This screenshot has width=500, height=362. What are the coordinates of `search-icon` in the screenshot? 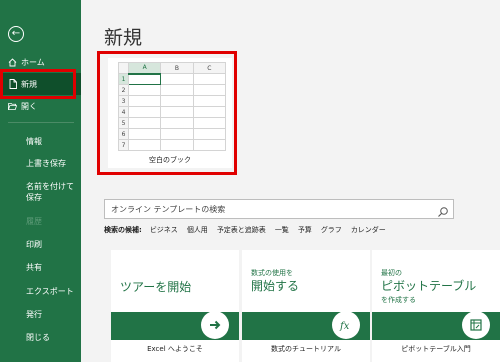 It's located at (443, 210).